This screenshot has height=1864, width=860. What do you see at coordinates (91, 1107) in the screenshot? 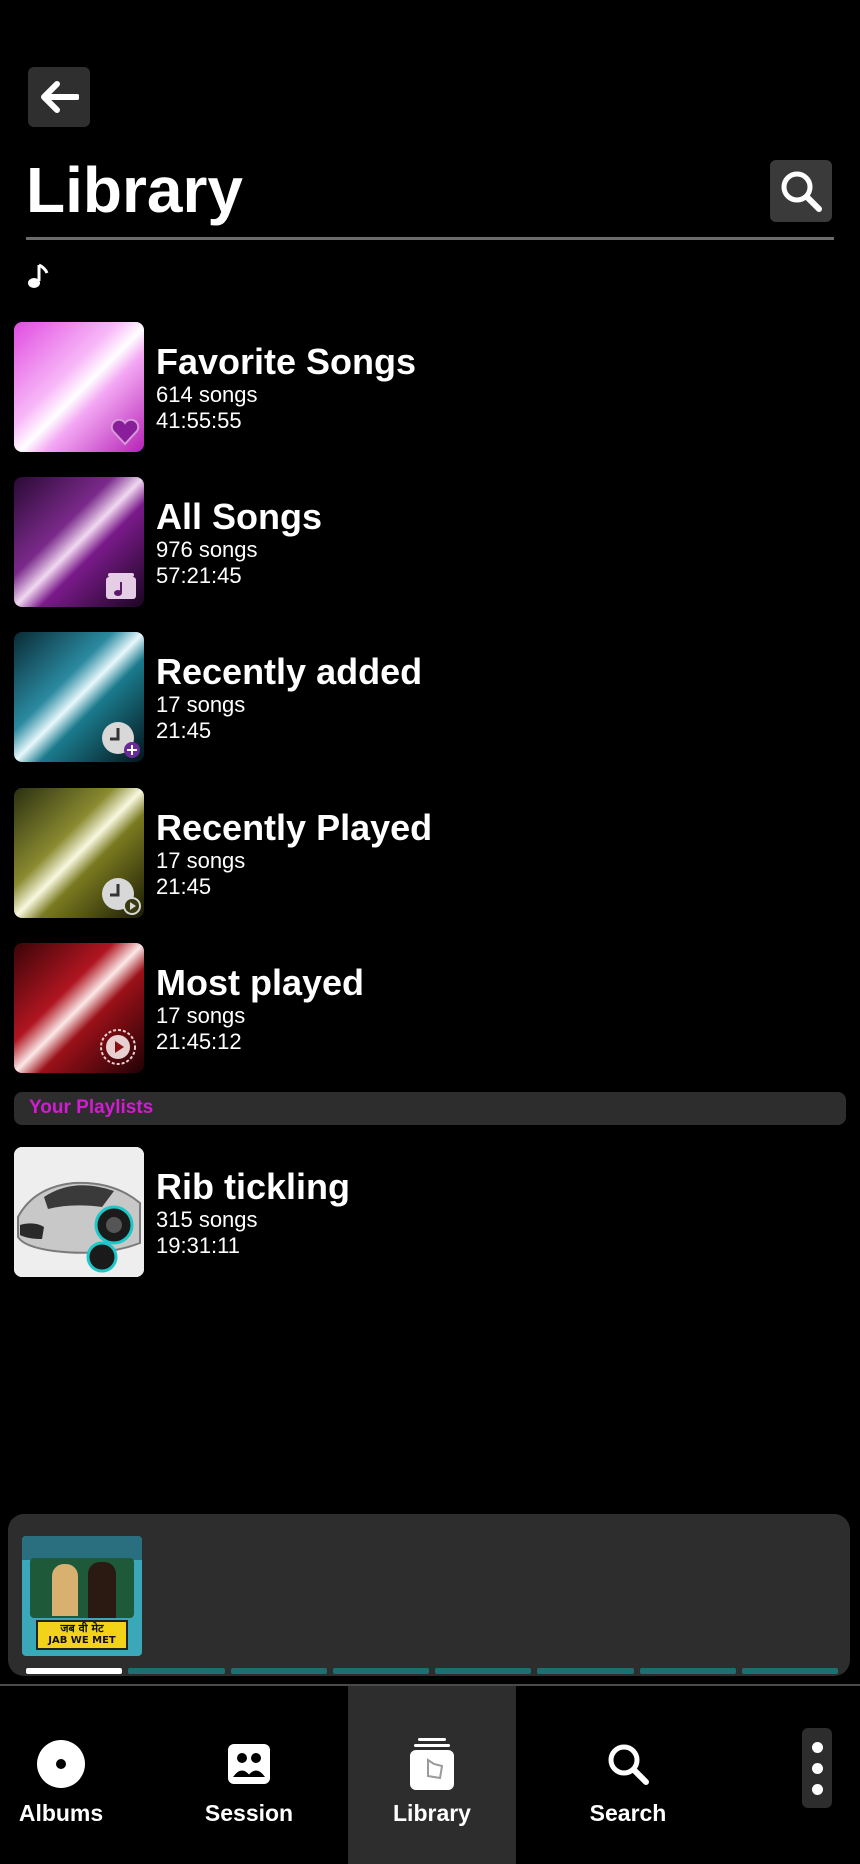
I see `section-label: Your Playlists` at bounding box center [91, 1107].